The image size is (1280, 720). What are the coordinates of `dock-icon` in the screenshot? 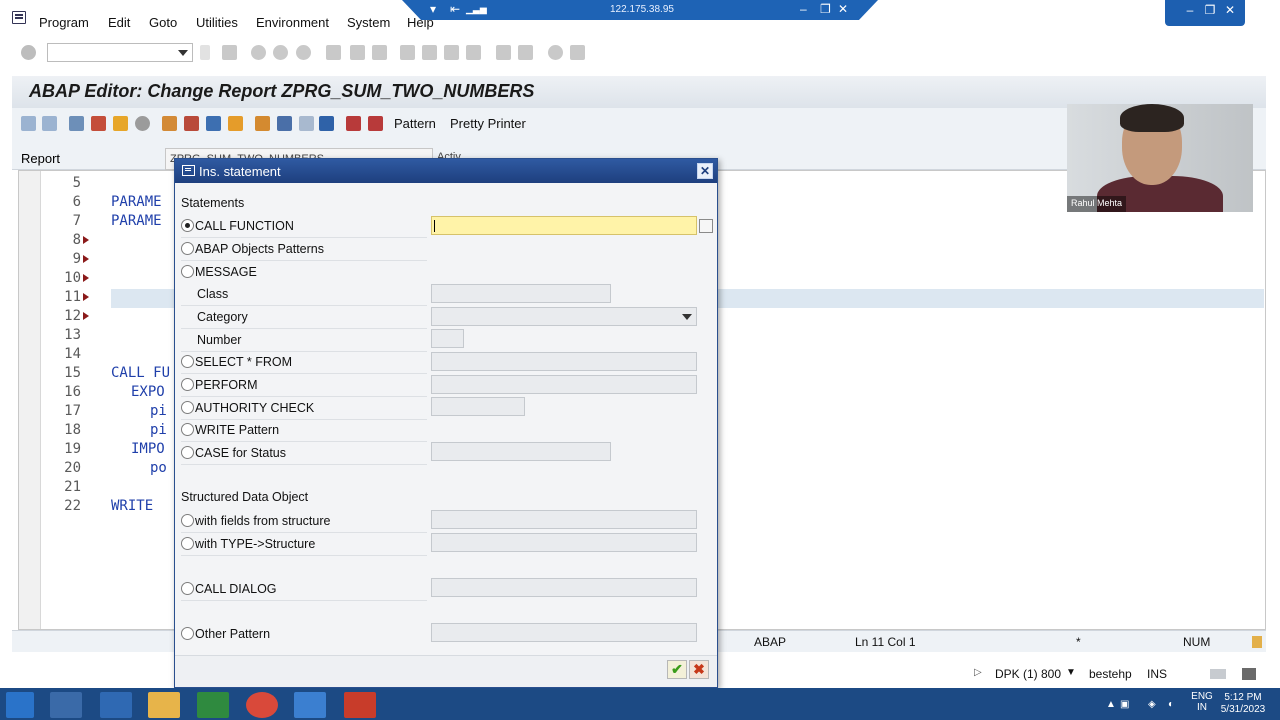 It's located at (1218, 674).